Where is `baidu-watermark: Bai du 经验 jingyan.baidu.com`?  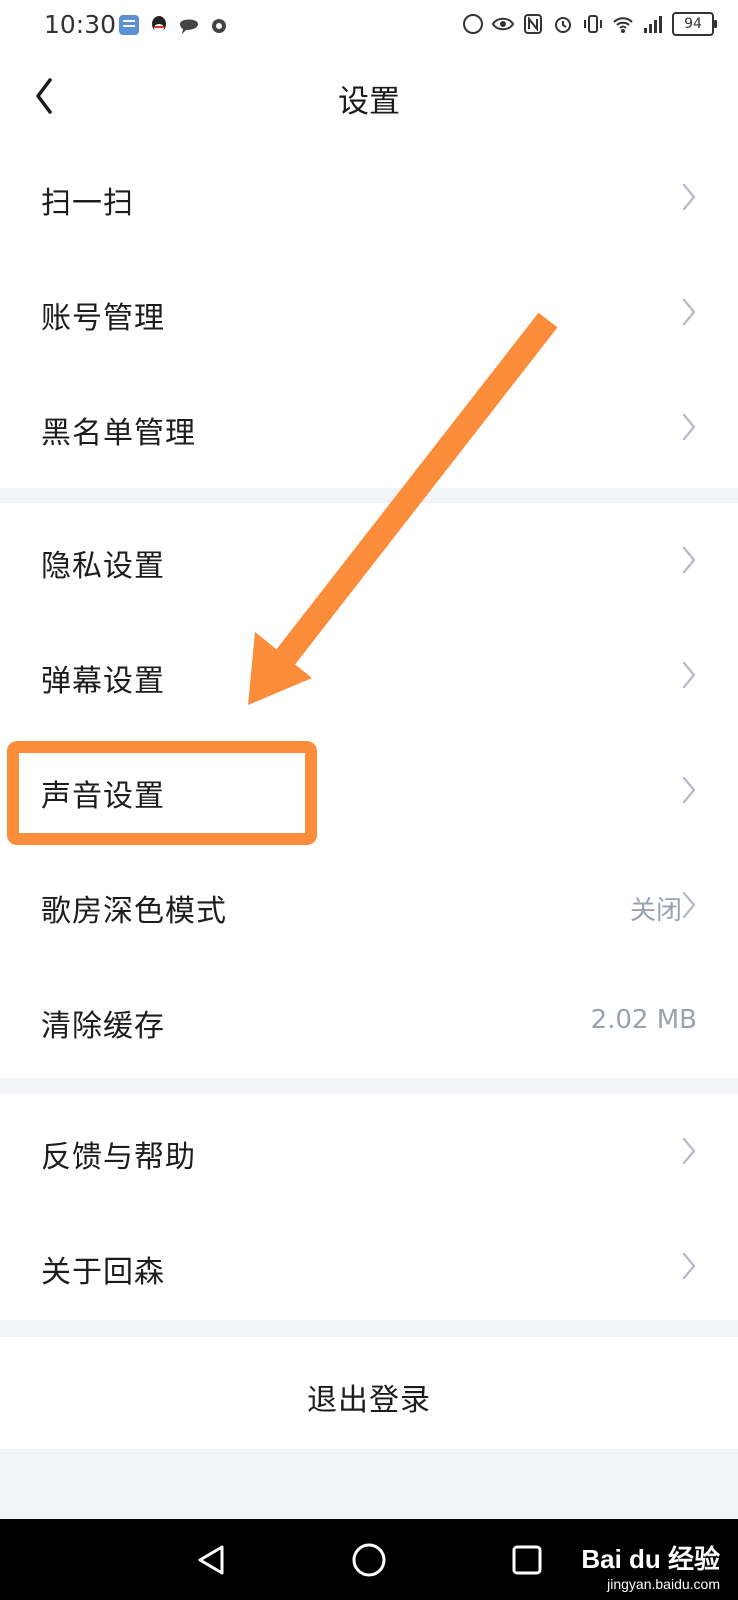 baidu-watermark: Bai du 经验 jingyan.baidu.com is located at coordinates (650, 1565).